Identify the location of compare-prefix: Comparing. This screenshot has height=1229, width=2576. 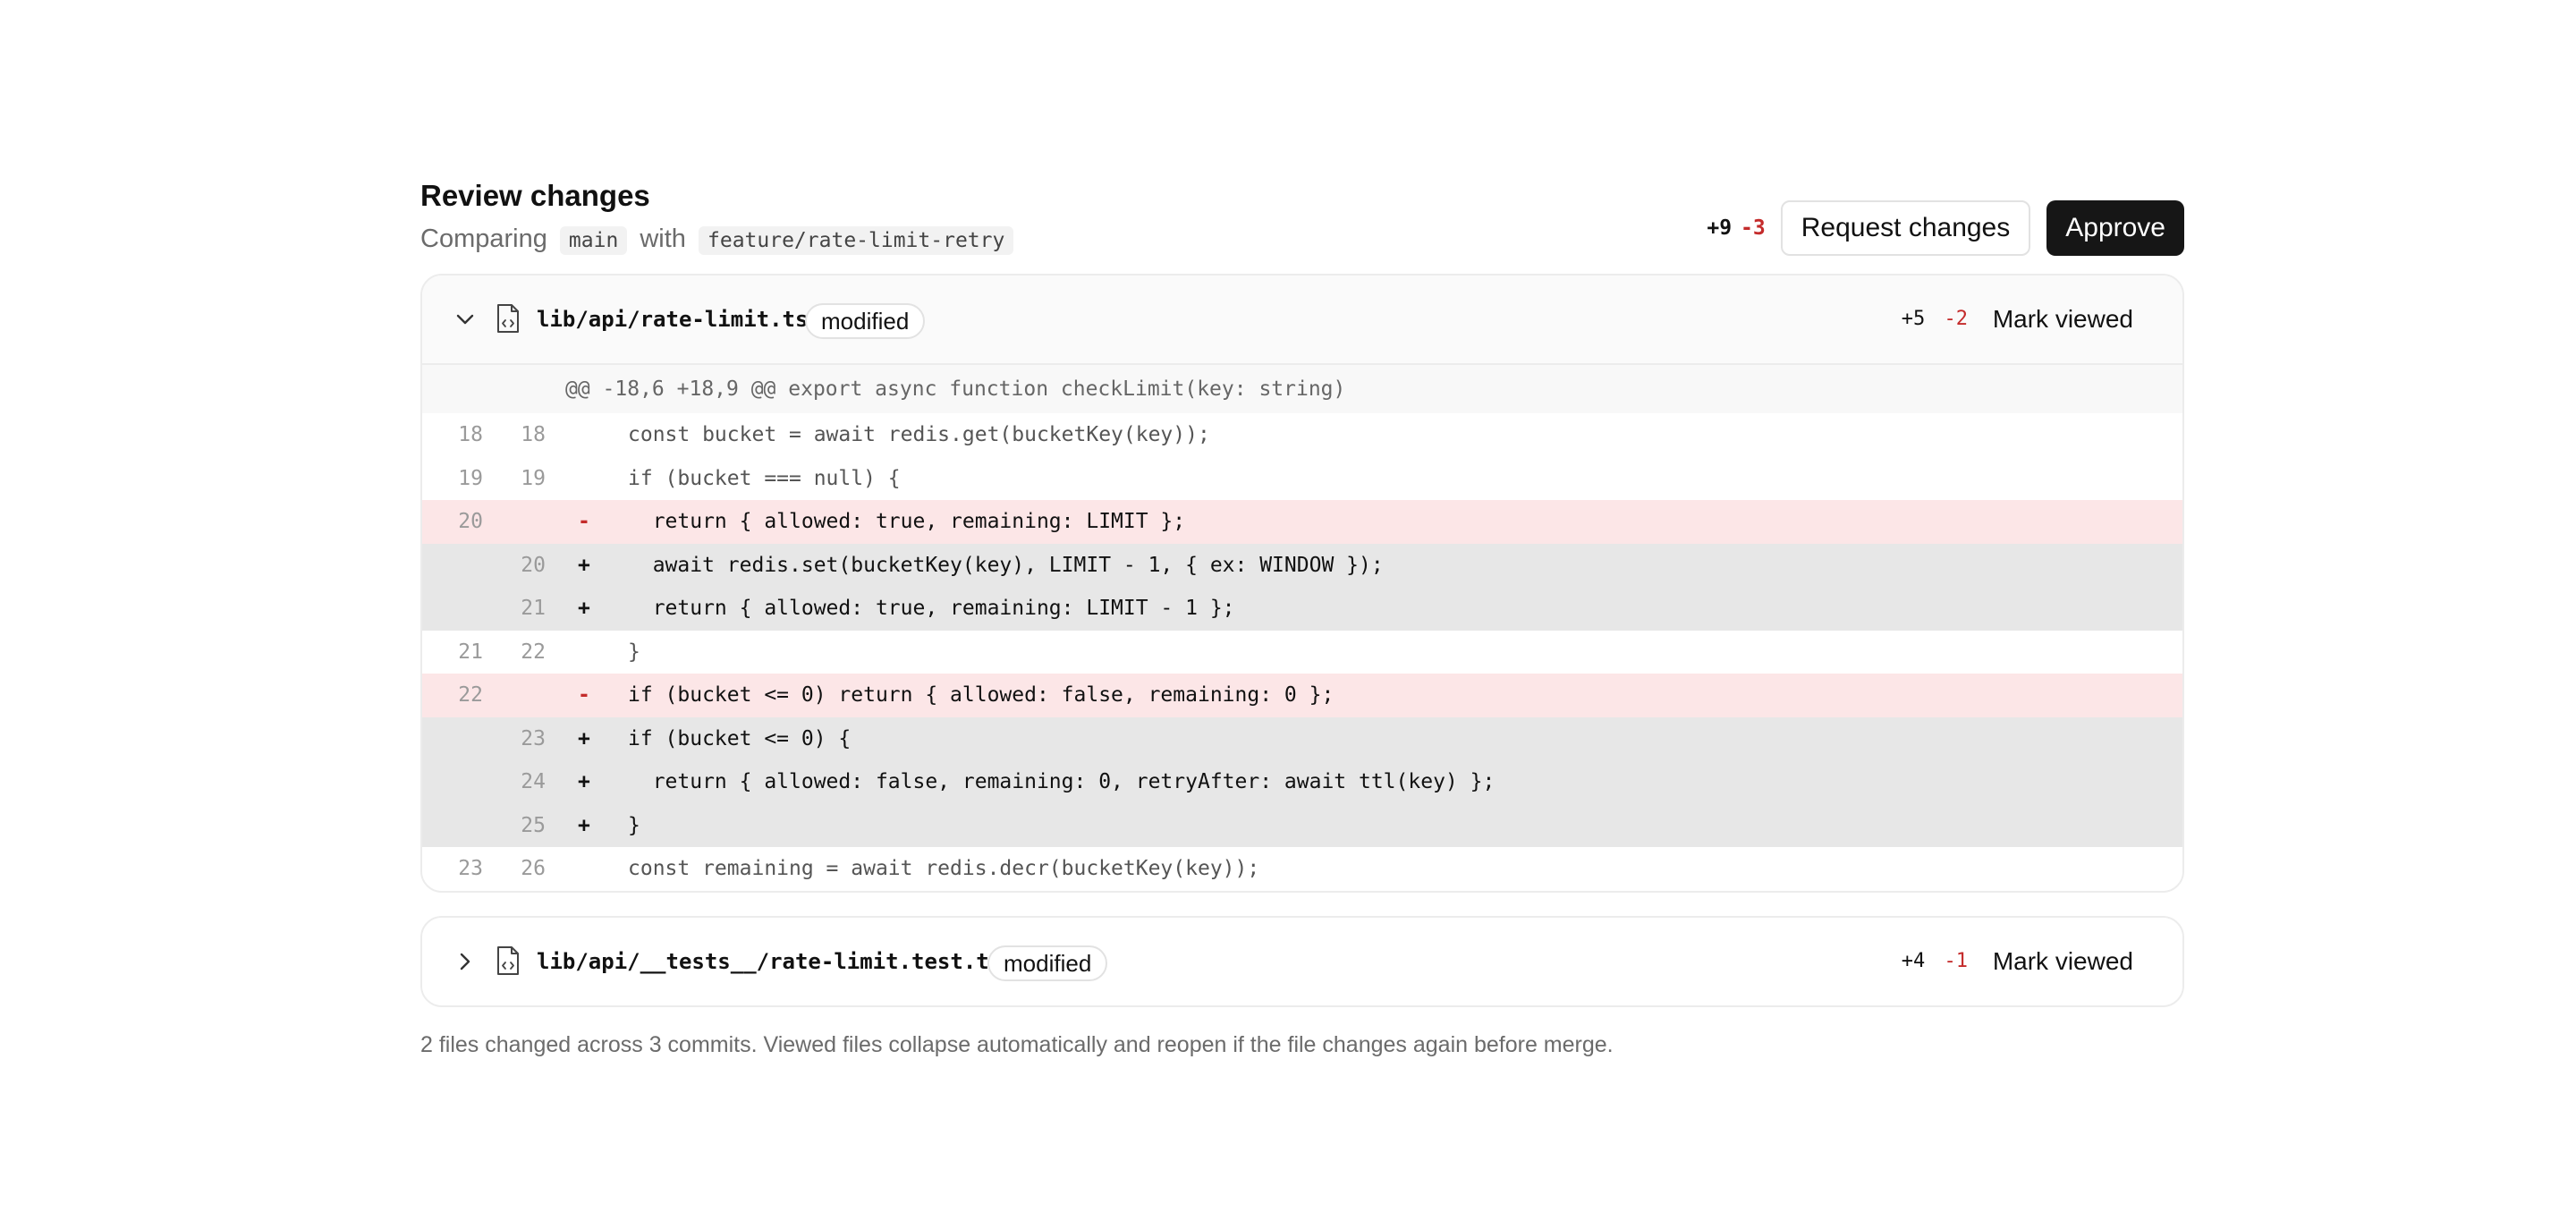
(483, 239).